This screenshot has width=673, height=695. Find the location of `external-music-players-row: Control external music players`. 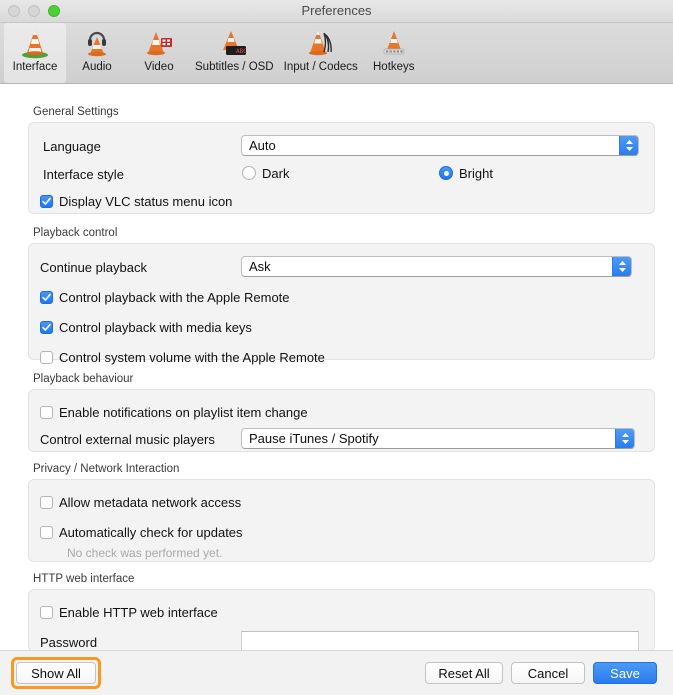

external-music-players-row: Control external music players is located at coordinates (127, 439).